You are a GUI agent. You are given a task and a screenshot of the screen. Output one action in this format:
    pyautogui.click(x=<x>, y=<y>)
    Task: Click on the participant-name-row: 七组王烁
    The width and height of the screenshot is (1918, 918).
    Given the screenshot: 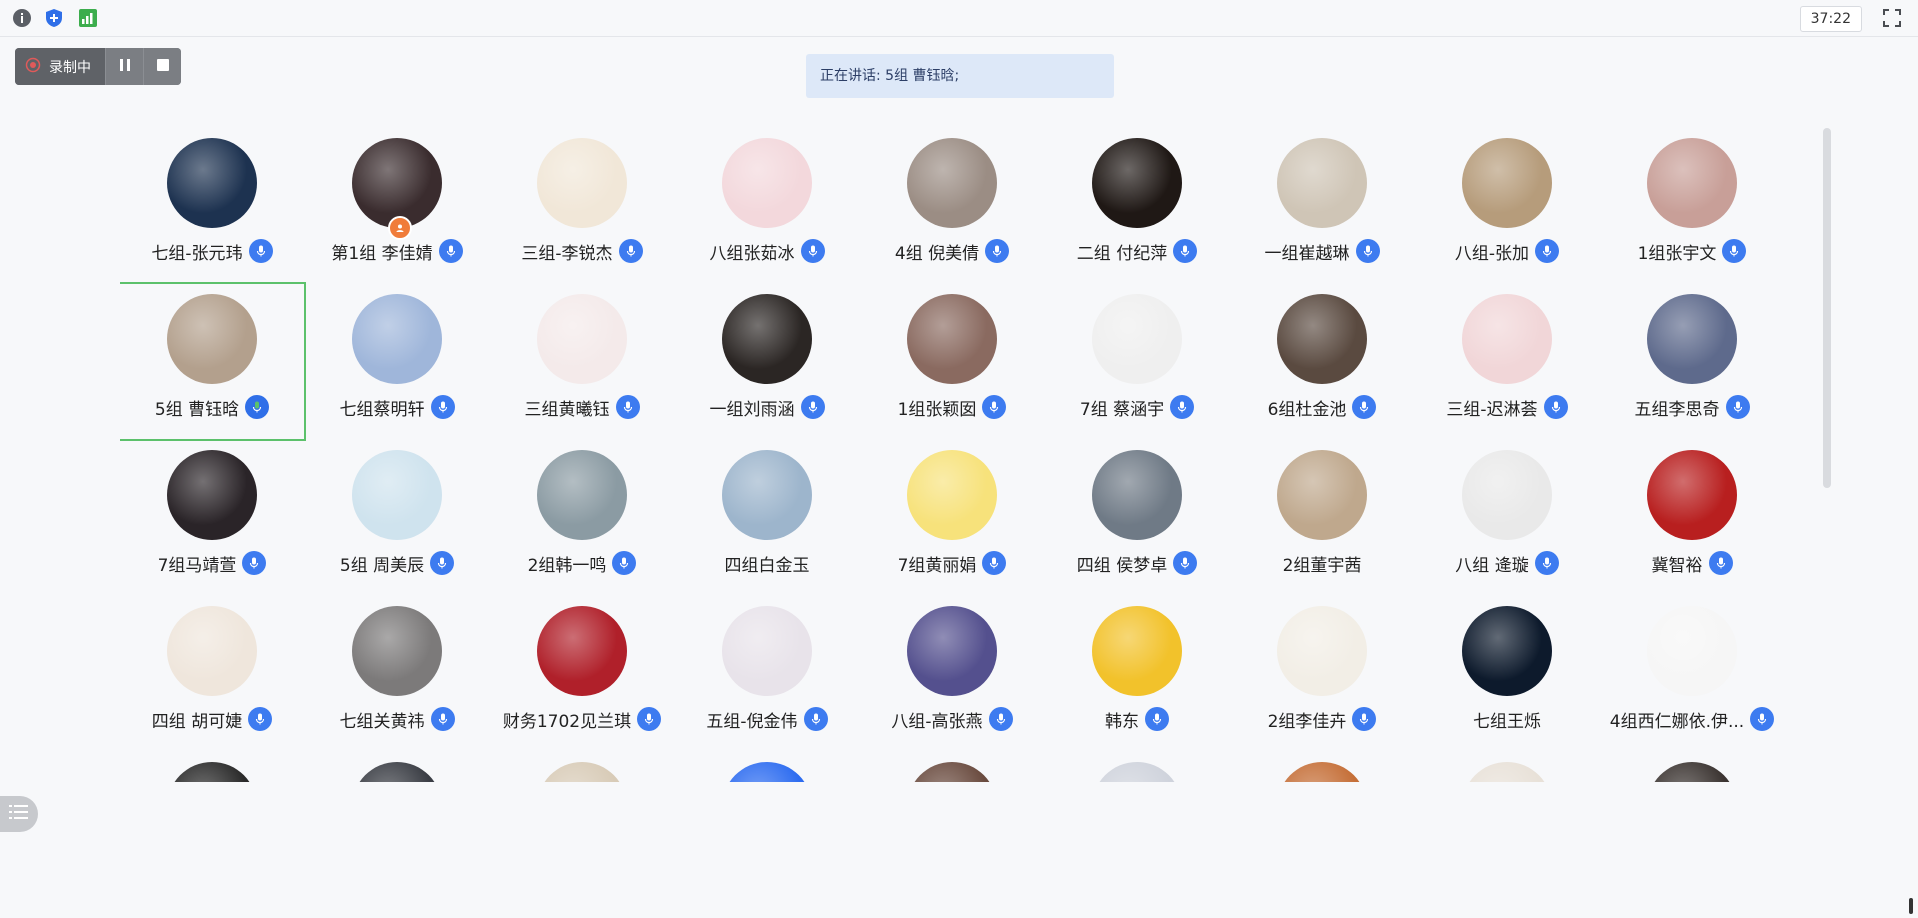 What is the action you would take?
    pyautogui.click(x=1507, y=719)
    